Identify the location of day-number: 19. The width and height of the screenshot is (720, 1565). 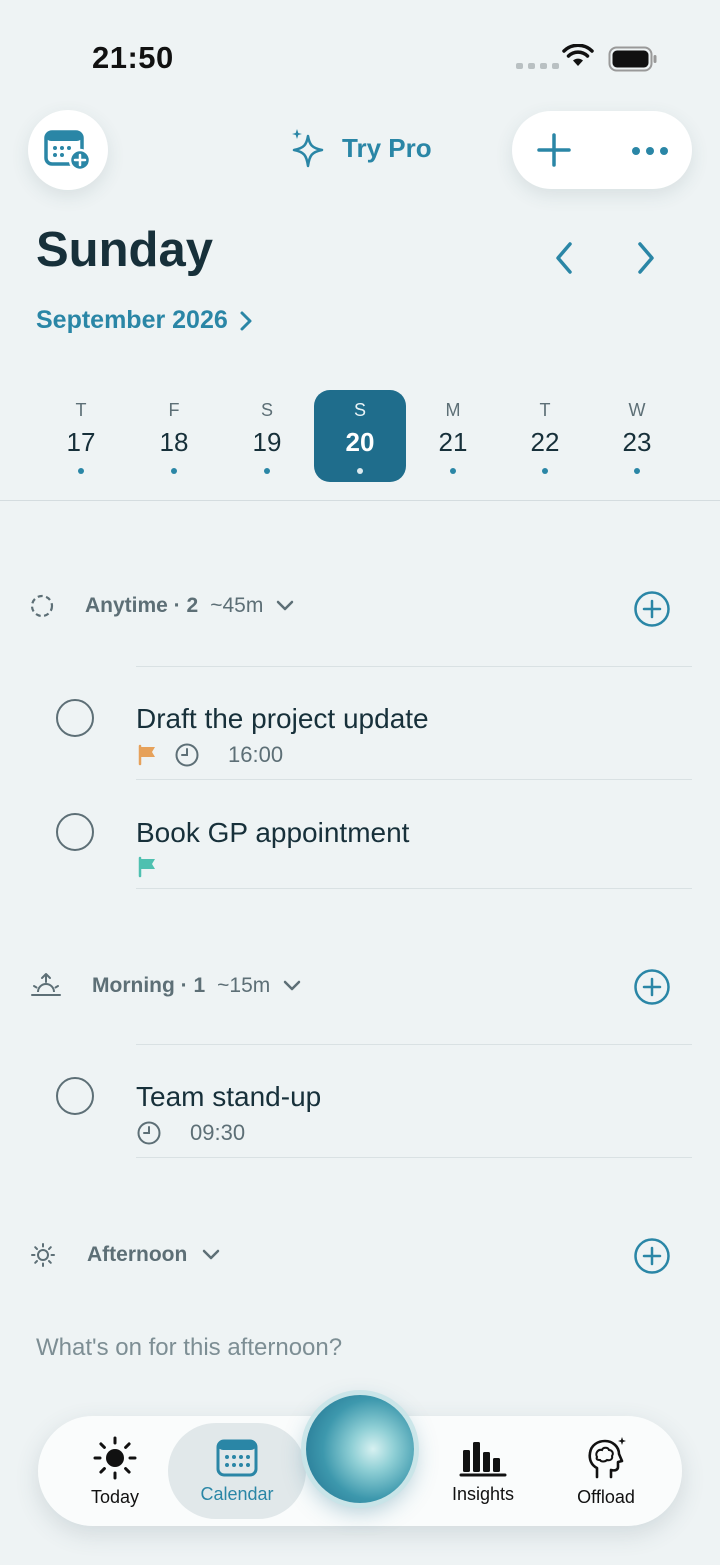
(267, 442).